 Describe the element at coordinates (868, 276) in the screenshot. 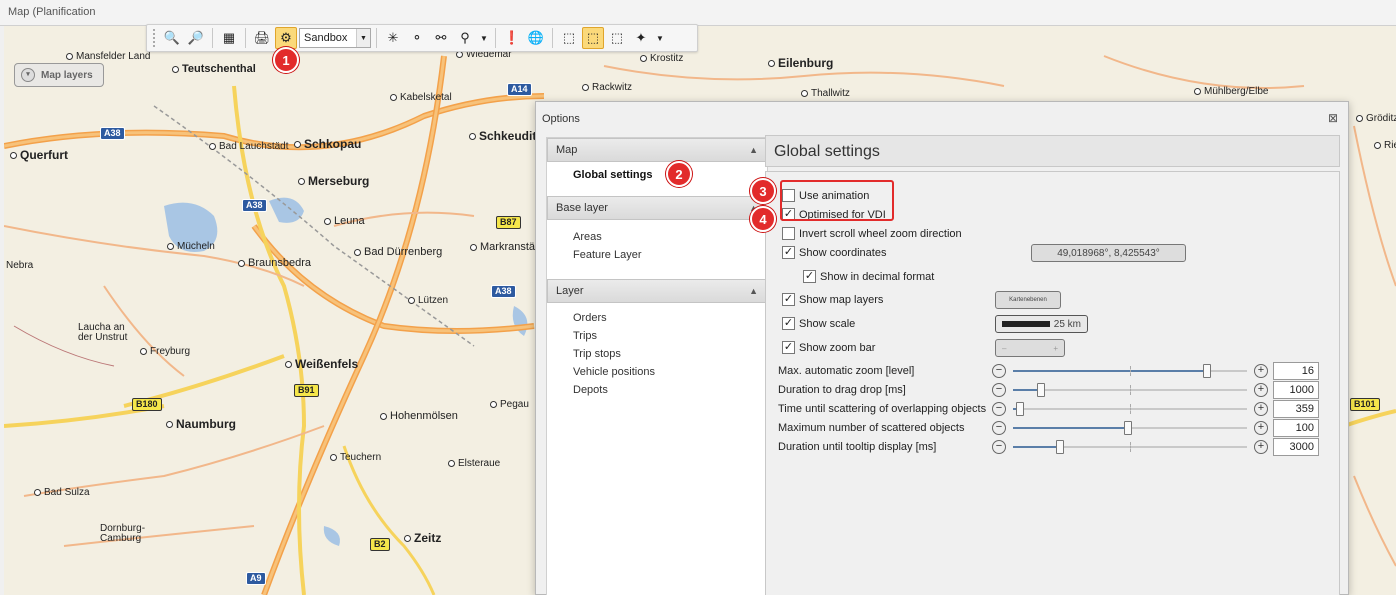

I see `decimal-format-row: ✓ Show in decimal format` at that location.